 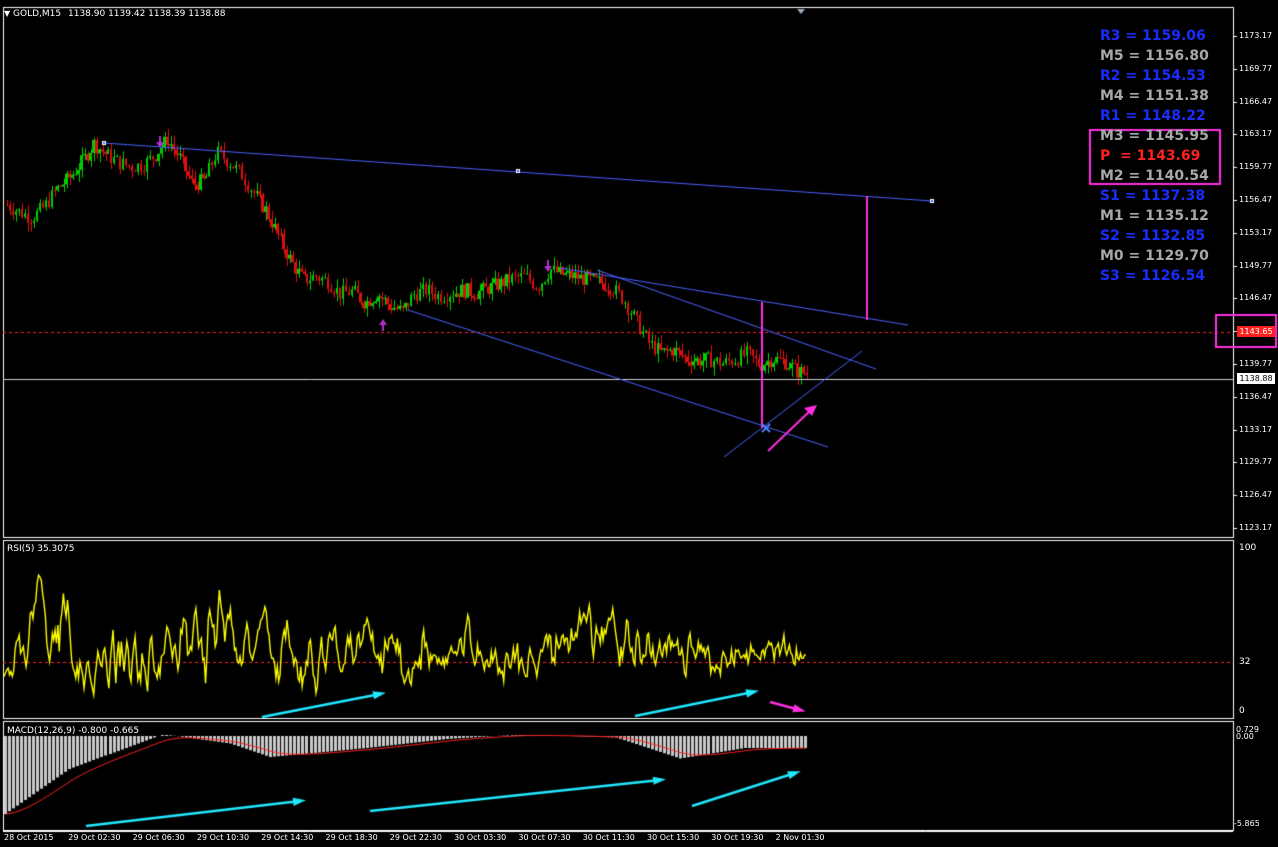 What do you see at coordinates (1153, 196) in the screenshot?
I see `pivot-level: S1 = 1137.38` at bounding box center [1153, 196].